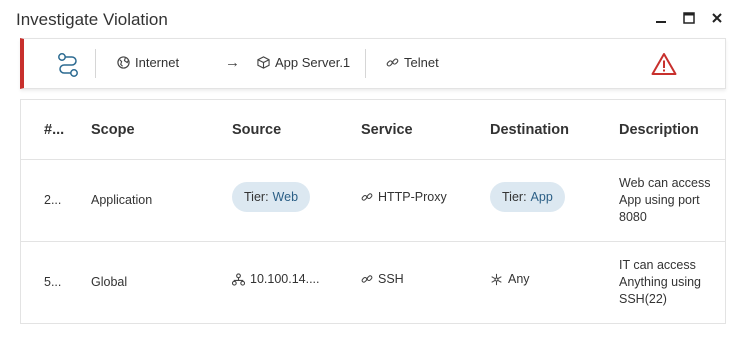  What do you see at coordinates (633, 217) in the screenshot?
I see `description-line: 8080` at bounding box center [633, 217].